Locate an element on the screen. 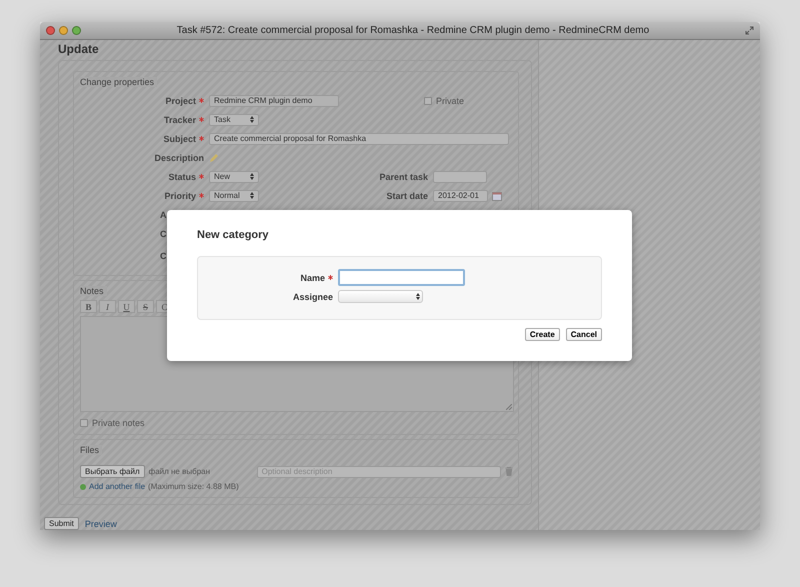 This screenshot has width=800, height=587. field-label: Name is located at coordinates (265, 277).